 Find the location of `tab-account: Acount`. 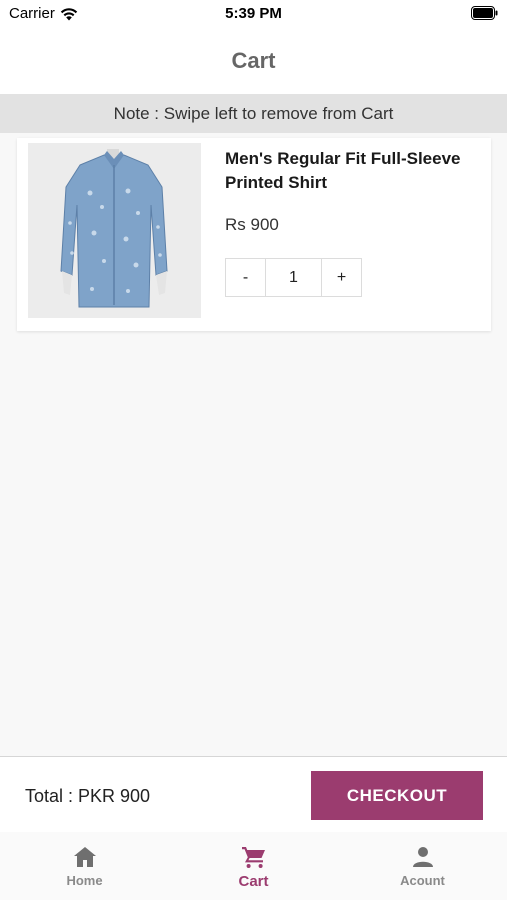

tab-account: Acount is located at coordinates (422, 866).